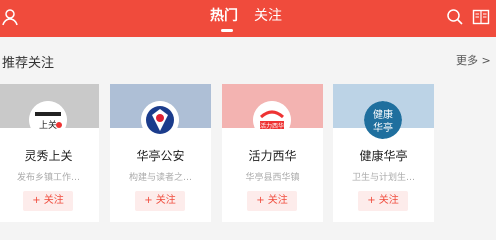 Image resolution: width=496 pixels, height=240 pixels. I want to click on account-card: 活力西华 活力西华 华亭县西华镇 + 关注, so click(272, 153).